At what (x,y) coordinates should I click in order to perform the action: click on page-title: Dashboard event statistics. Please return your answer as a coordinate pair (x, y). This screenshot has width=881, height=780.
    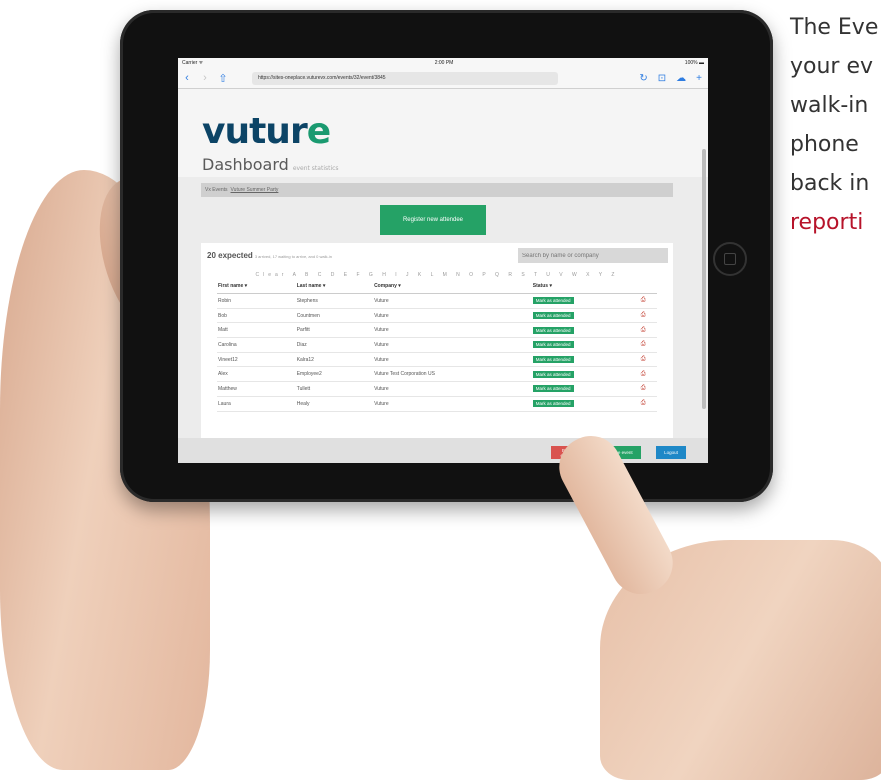
    Looking at the image, I should click on (270, 164).